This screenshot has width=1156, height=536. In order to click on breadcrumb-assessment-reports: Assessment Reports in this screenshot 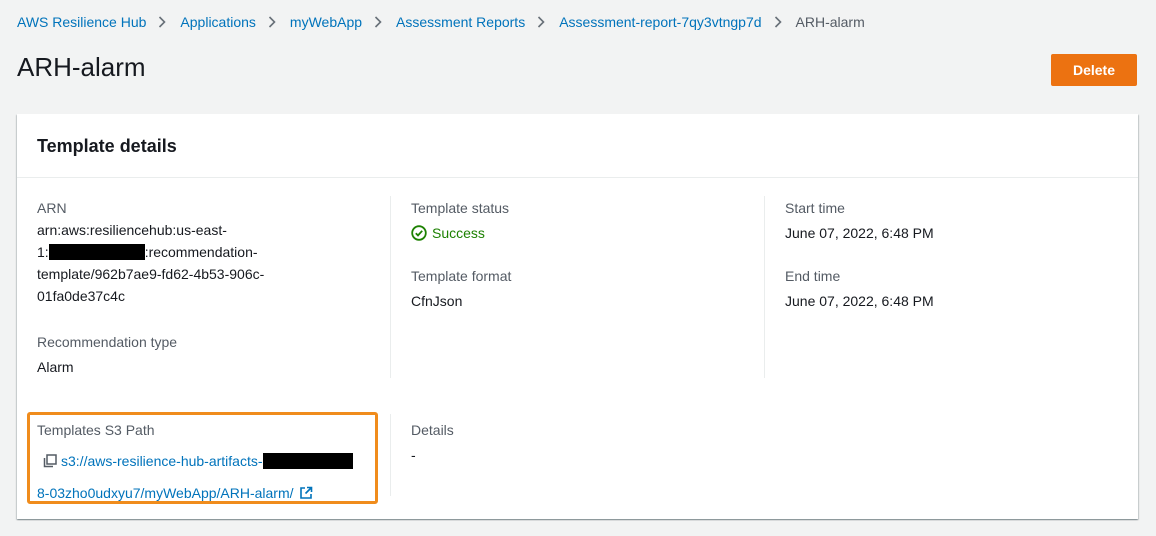, I will do `click(460, 22)`.